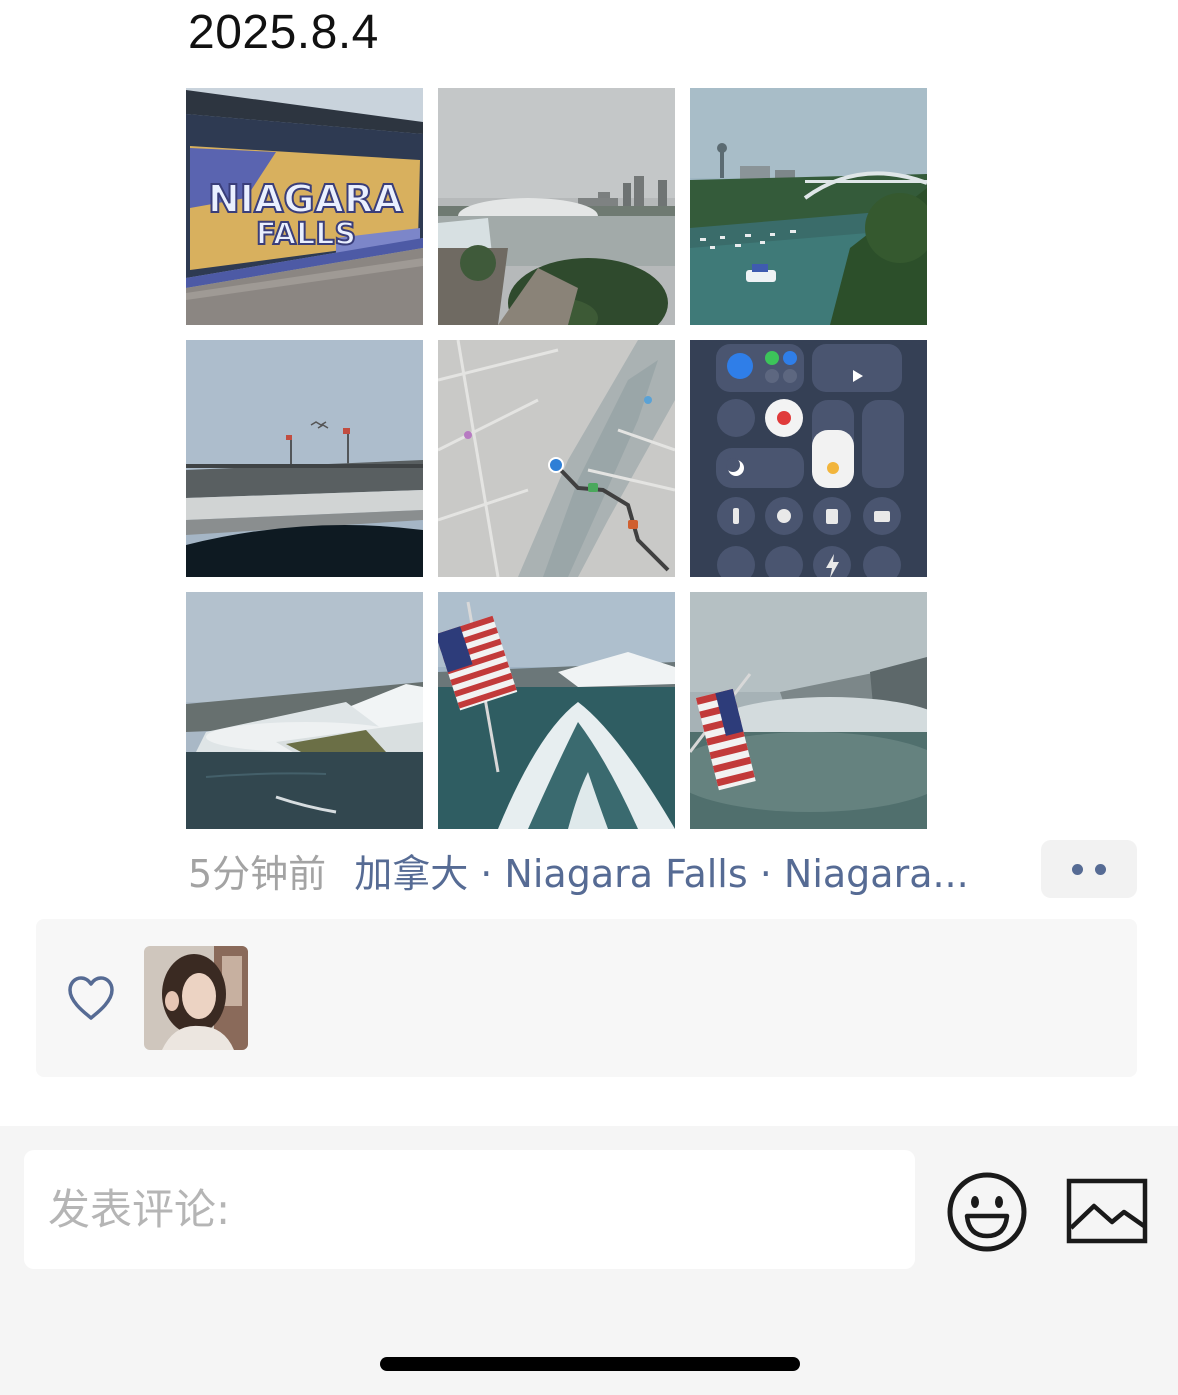 This screenshot has width=1178, height=1395. I want to click on post-timestamp: 5分钟前, so click(257, 873).